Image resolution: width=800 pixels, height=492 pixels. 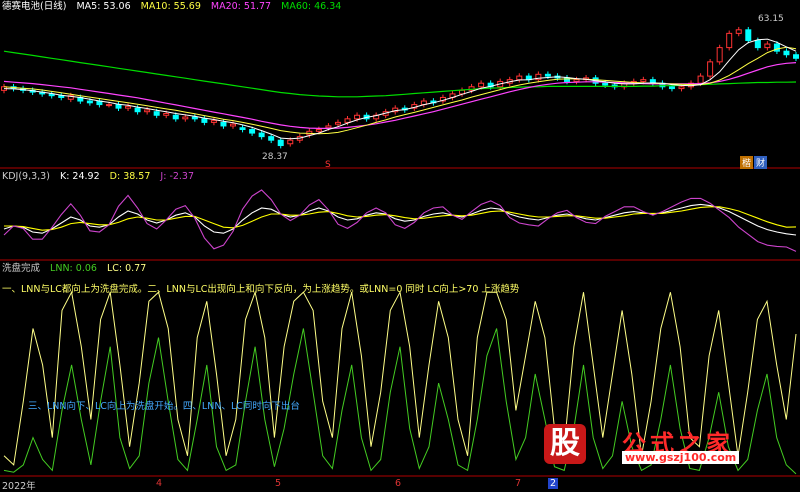 What do you see at coordinates (565, 444) in the screenshot?
I see `logo-glyph: 股` at bounding box center [565, 444].